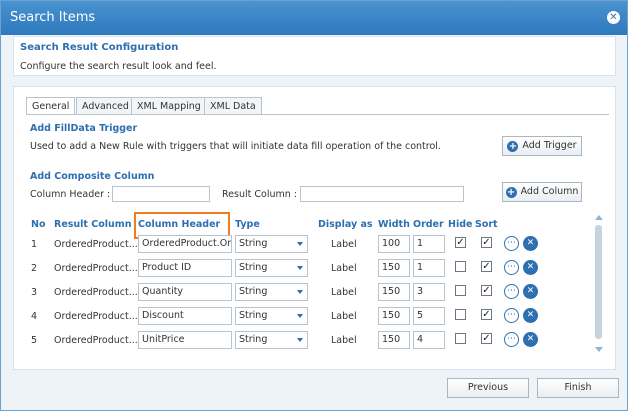 This screenshot has width=628, height=411. What do you see at coordinates (99, 47) in the screenshot?
I see `config-heading: Search Result Configuration` at bounding box center [99, 47].